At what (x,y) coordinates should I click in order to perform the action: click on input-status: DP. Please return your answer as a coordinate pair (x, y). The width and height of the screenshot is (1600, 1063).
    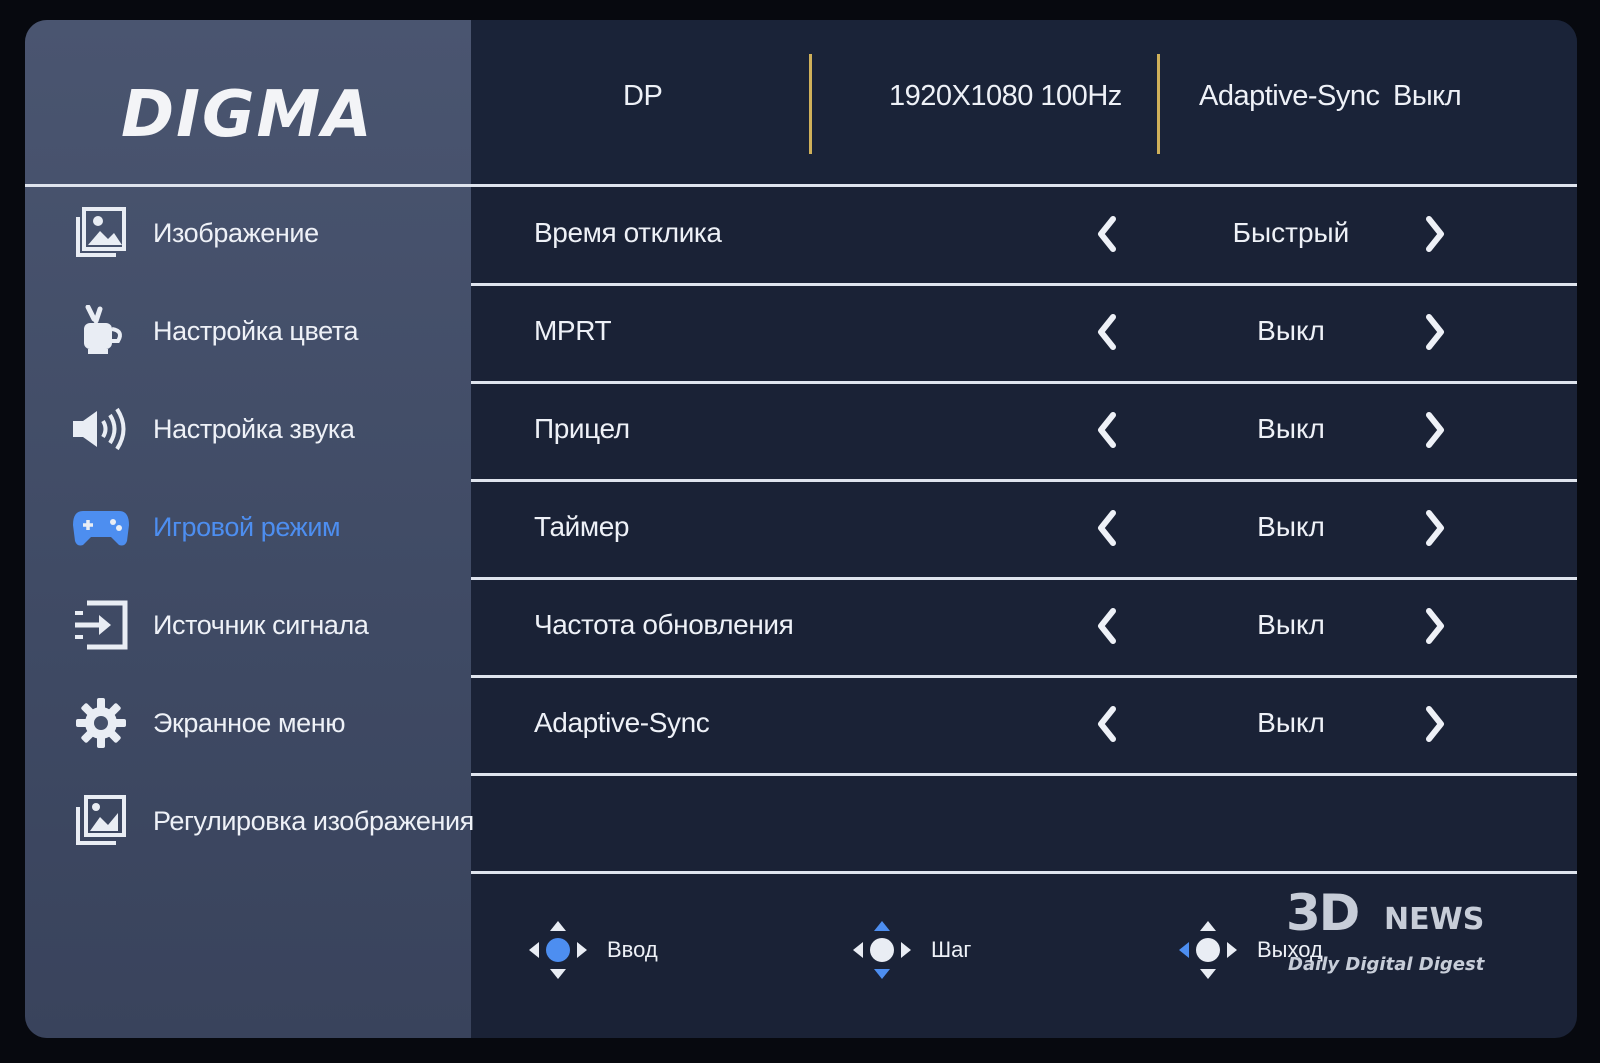
    Looking at the image, I should click on (643, 96).